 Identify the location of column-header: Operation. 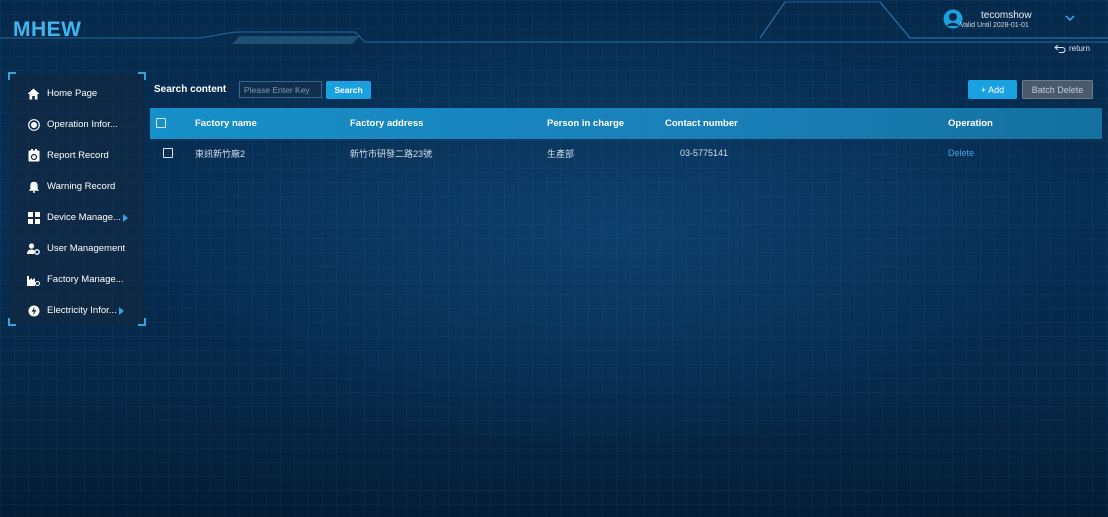
(970, 123).